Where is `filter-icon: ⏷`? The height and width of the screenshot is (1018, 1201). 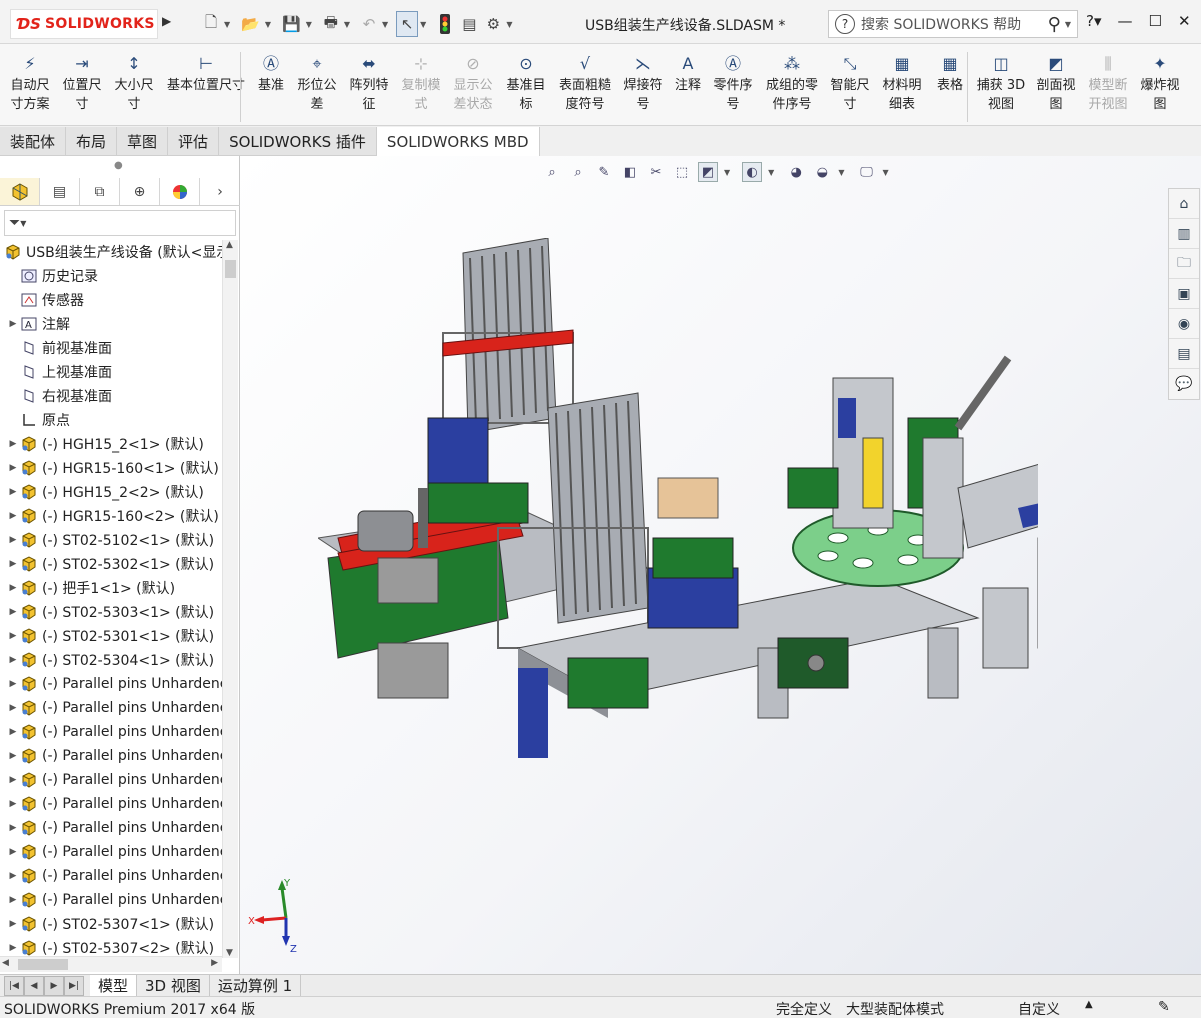
filter-icon: ⏷ is located at coordinates (14, 223).